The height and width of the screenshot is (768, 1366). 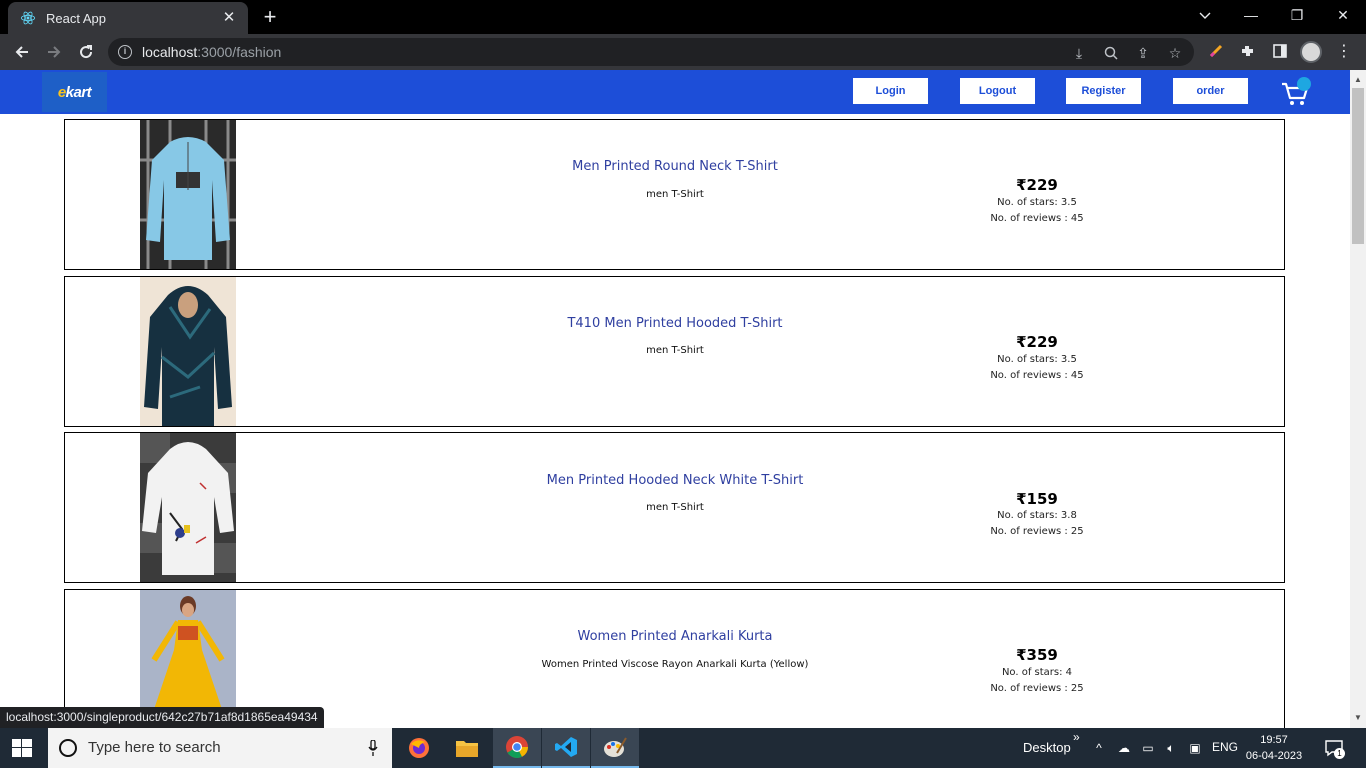 I want to click on site-info-icon: i, so click(x=125, y=52).